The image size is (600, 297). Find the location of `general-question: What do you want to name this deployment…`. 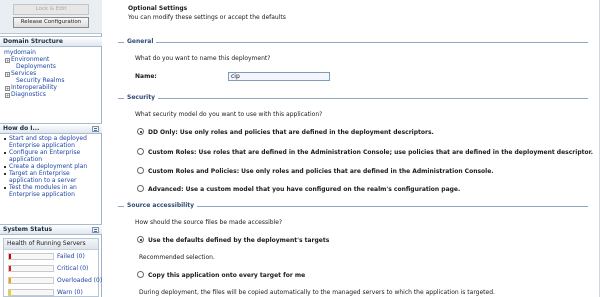

general-question: What do you want to name this deployment… is located at coordinates (203, 58).